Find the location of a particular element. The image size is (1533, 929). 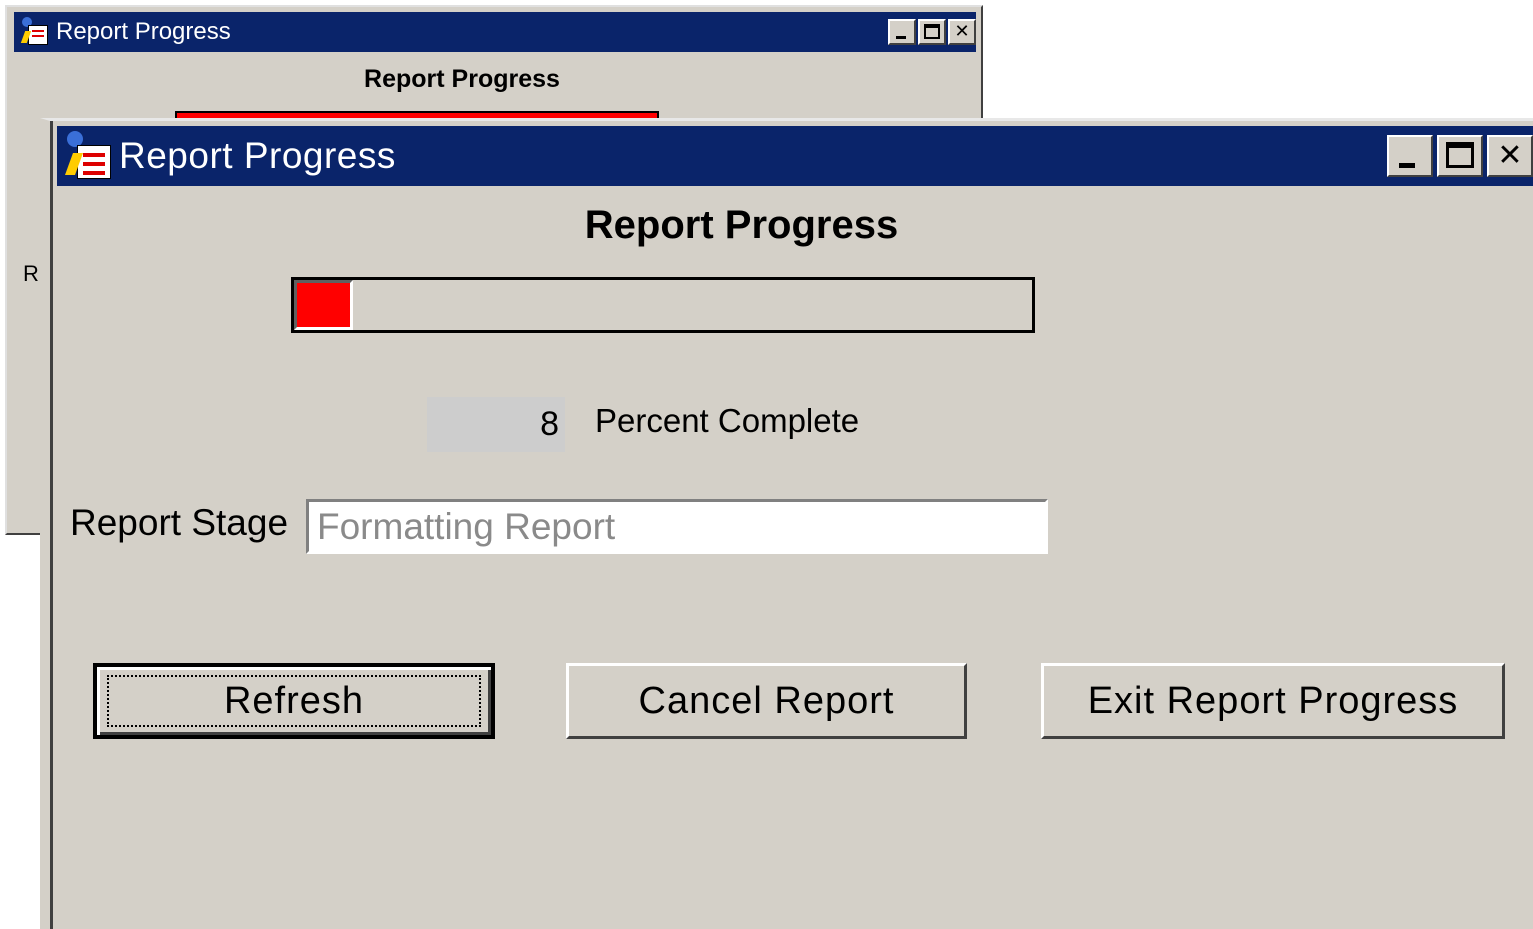

exit-report-progress-button: Exit Report Progress is located at coordinates (1273, 701).